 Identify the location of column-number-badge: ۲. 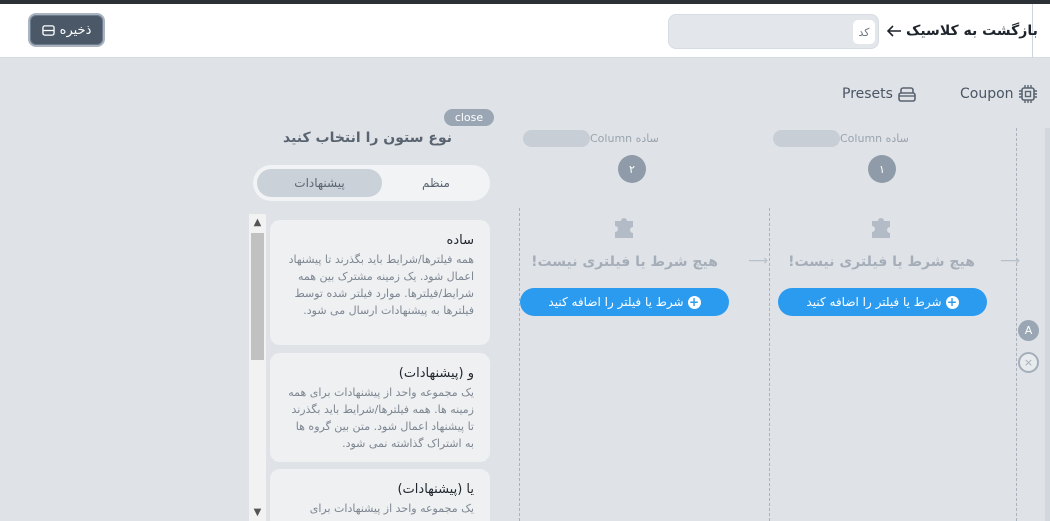
(632, 169).